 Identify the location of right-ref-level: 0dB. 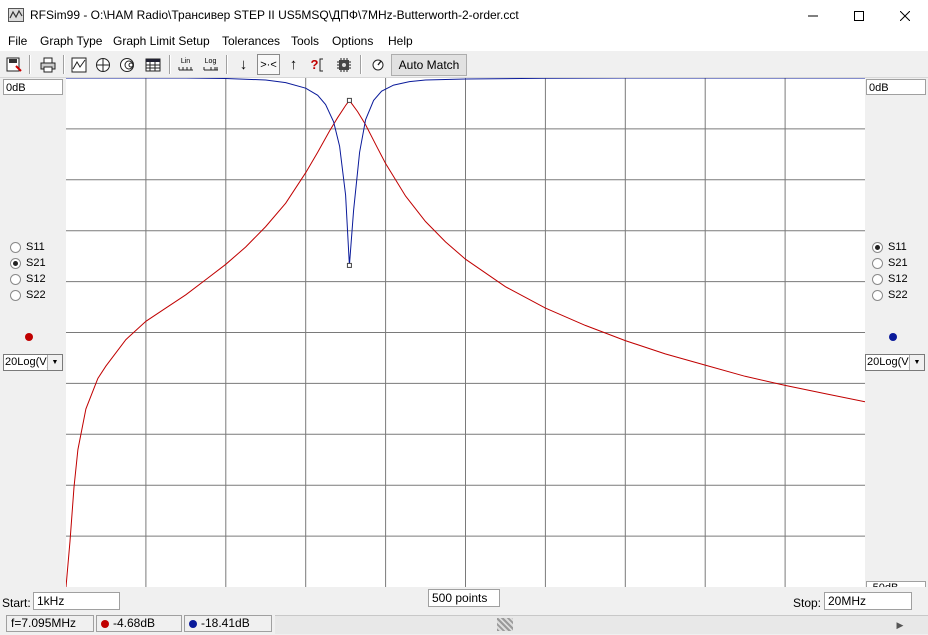
(896, 87).